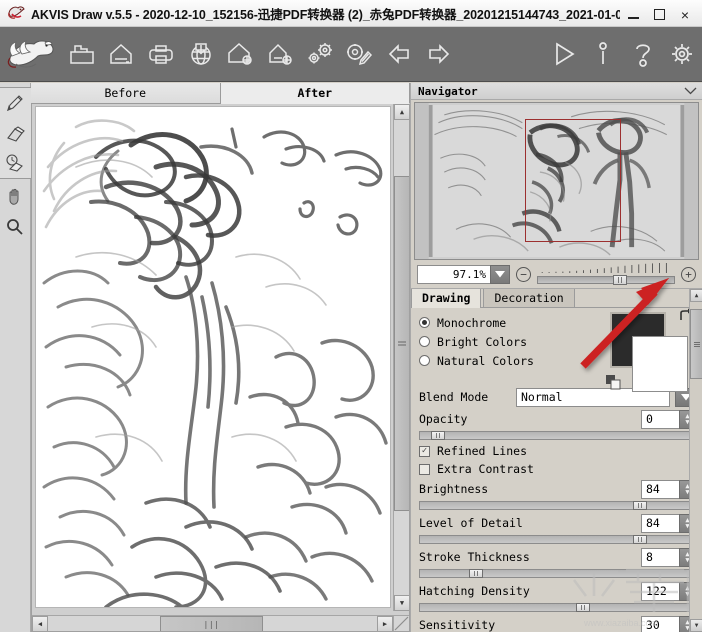 The width and height of the screenshot is (702, 632). I want to click on refined-lines-row: ✓ Refined Lines, so click(556, 451).